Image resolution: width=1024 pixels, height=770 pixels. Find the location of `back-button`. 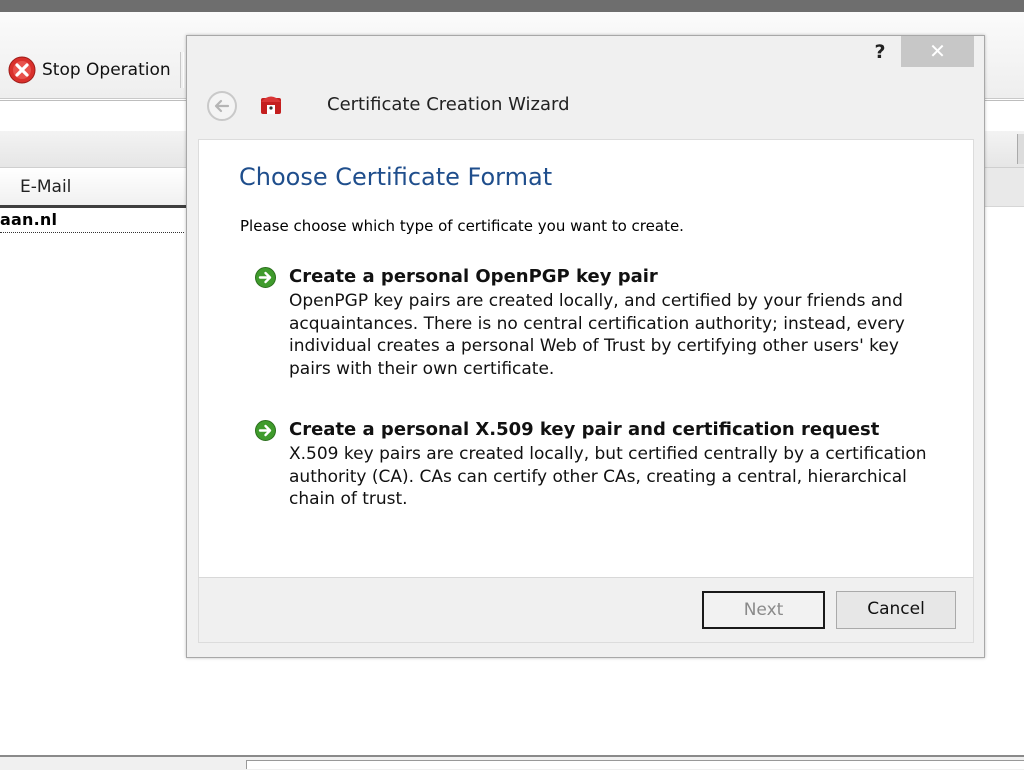

back-button is located at coordinates (222, 106).